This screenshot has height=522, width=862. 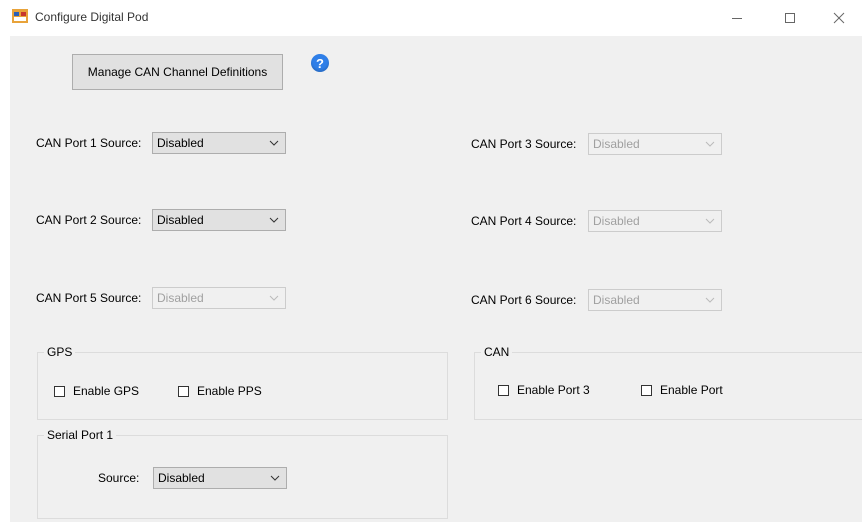 I want to click on can-port-3-value: Disabled, so click(x=616, y=144).